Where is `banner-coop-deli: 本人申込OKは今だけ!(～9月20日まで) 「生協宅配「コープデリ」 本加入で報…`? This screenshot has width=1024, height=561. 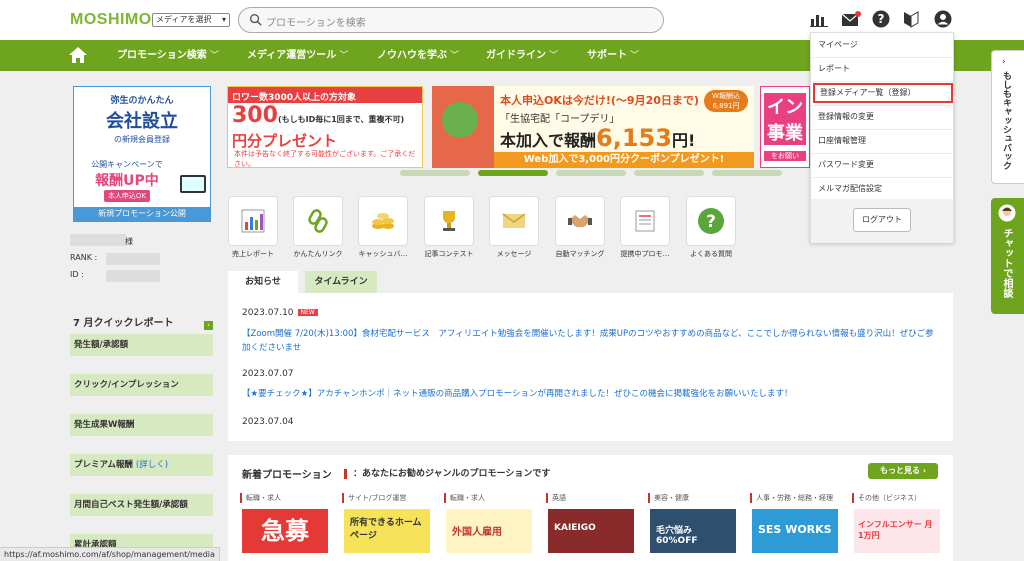
banner-coop-deli: 本人申込OKは今だけ!(～9月20日まで) 「生協宅配「コープデリ」 本加入で報… is located at coordinates (593, 127).